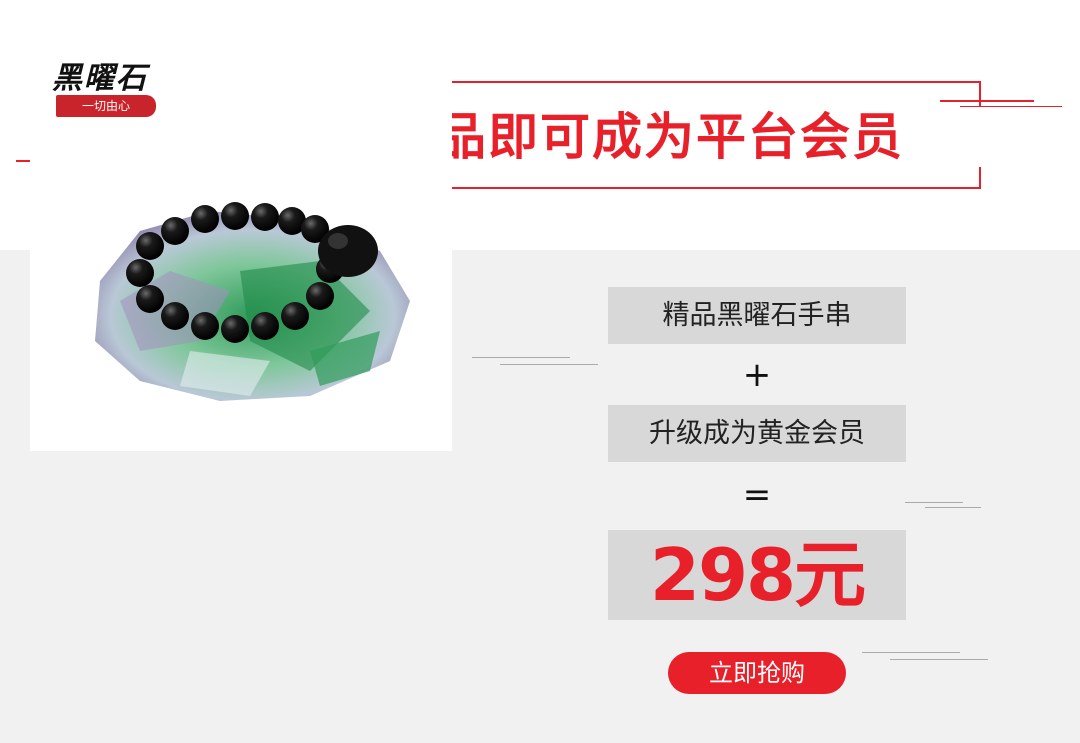 The width and height of the screenshot is (1080, 743). What do you see at coordinates (252, 301) in the screenshot?
I see `obsidian-bracelet-image` at bounding box center [252, 301].